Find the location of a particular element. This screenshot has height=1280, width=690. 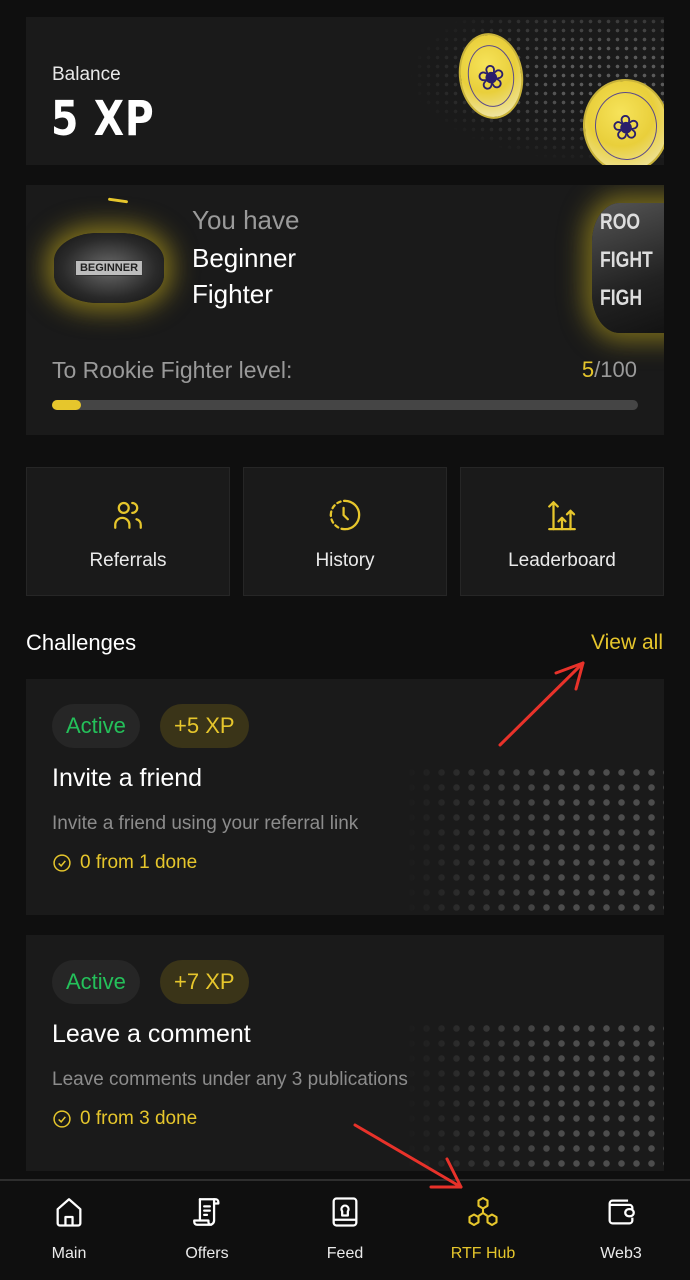

nav-web3: Web3 is located at coordinates (621, 1230).